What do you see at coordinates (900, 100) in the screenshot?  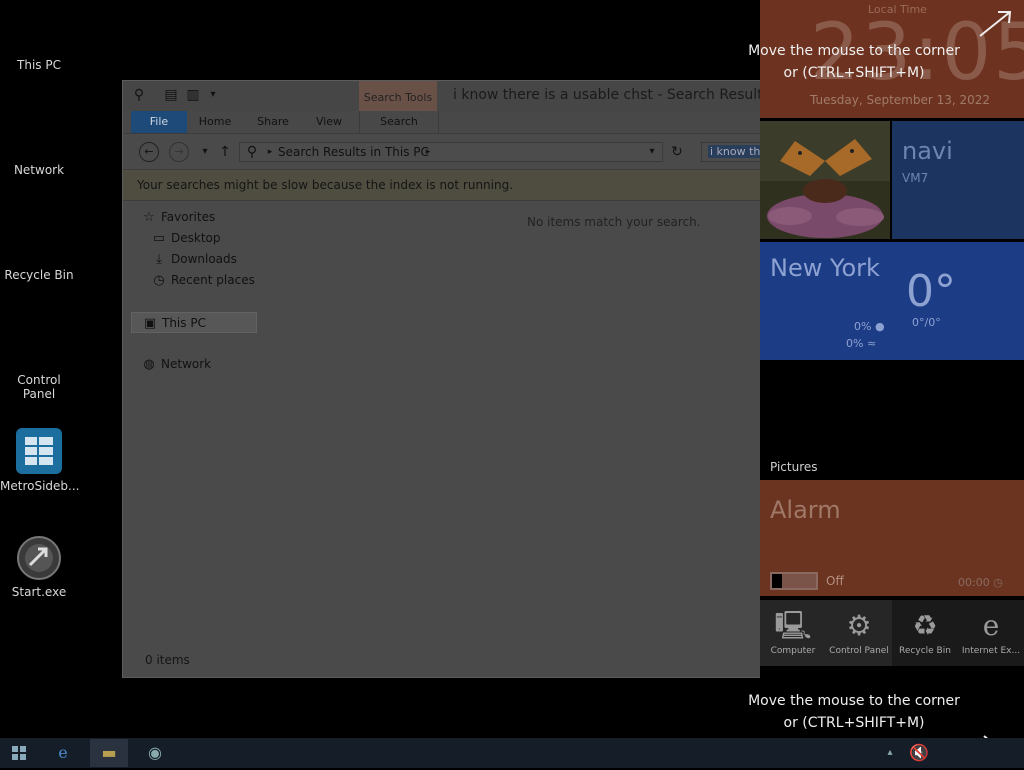 I see `clock-date: Tuesday, September 13, 2022` at bounding box center [900, 100].